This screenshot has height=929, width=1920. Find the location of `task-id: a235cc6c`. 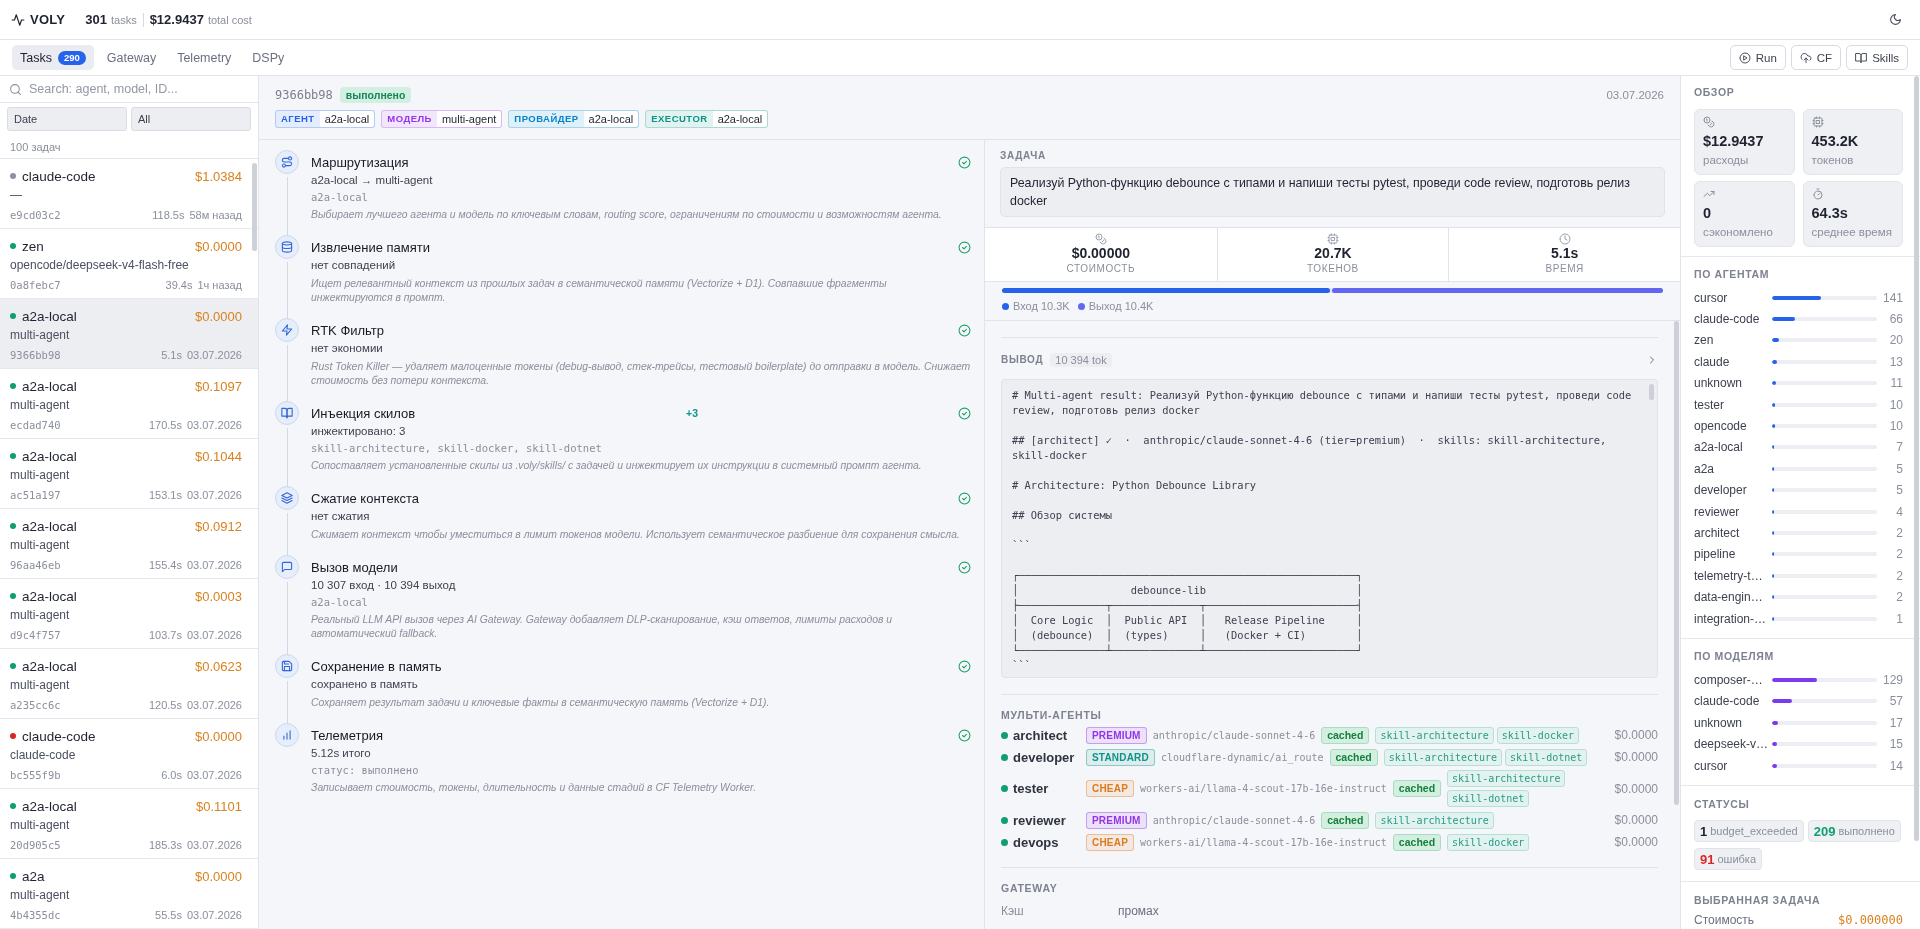

task-id: a235cc6c is located at coordinates (35, 705).